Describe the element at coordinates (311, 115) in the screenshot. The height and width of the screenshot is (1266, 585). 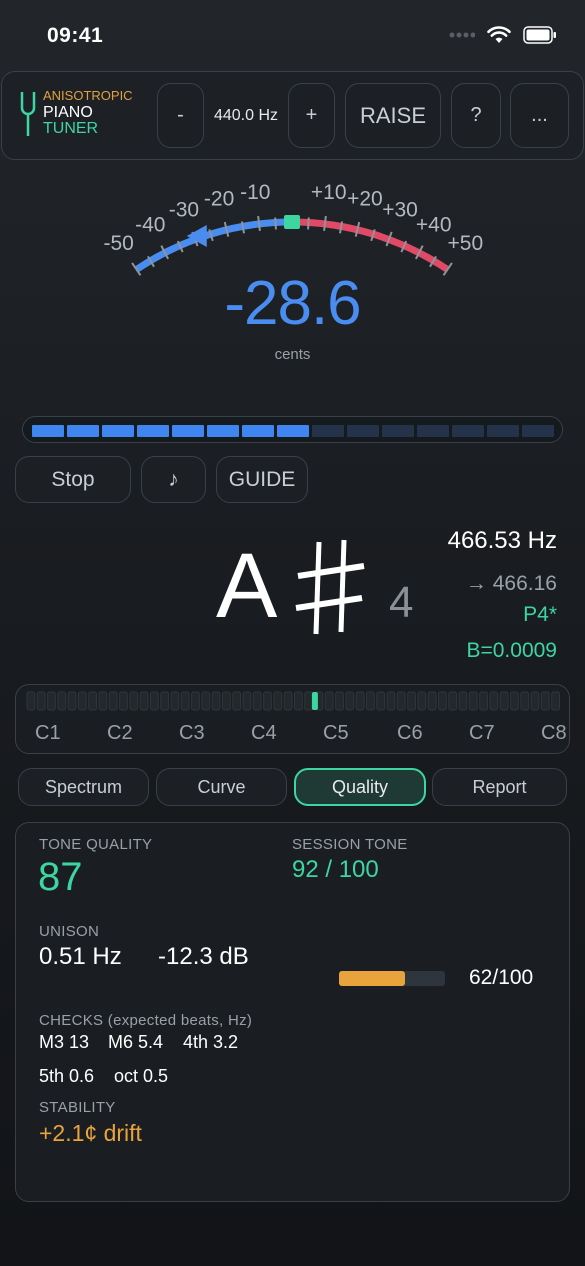
I see `frequency-increase-button: +` at that location.